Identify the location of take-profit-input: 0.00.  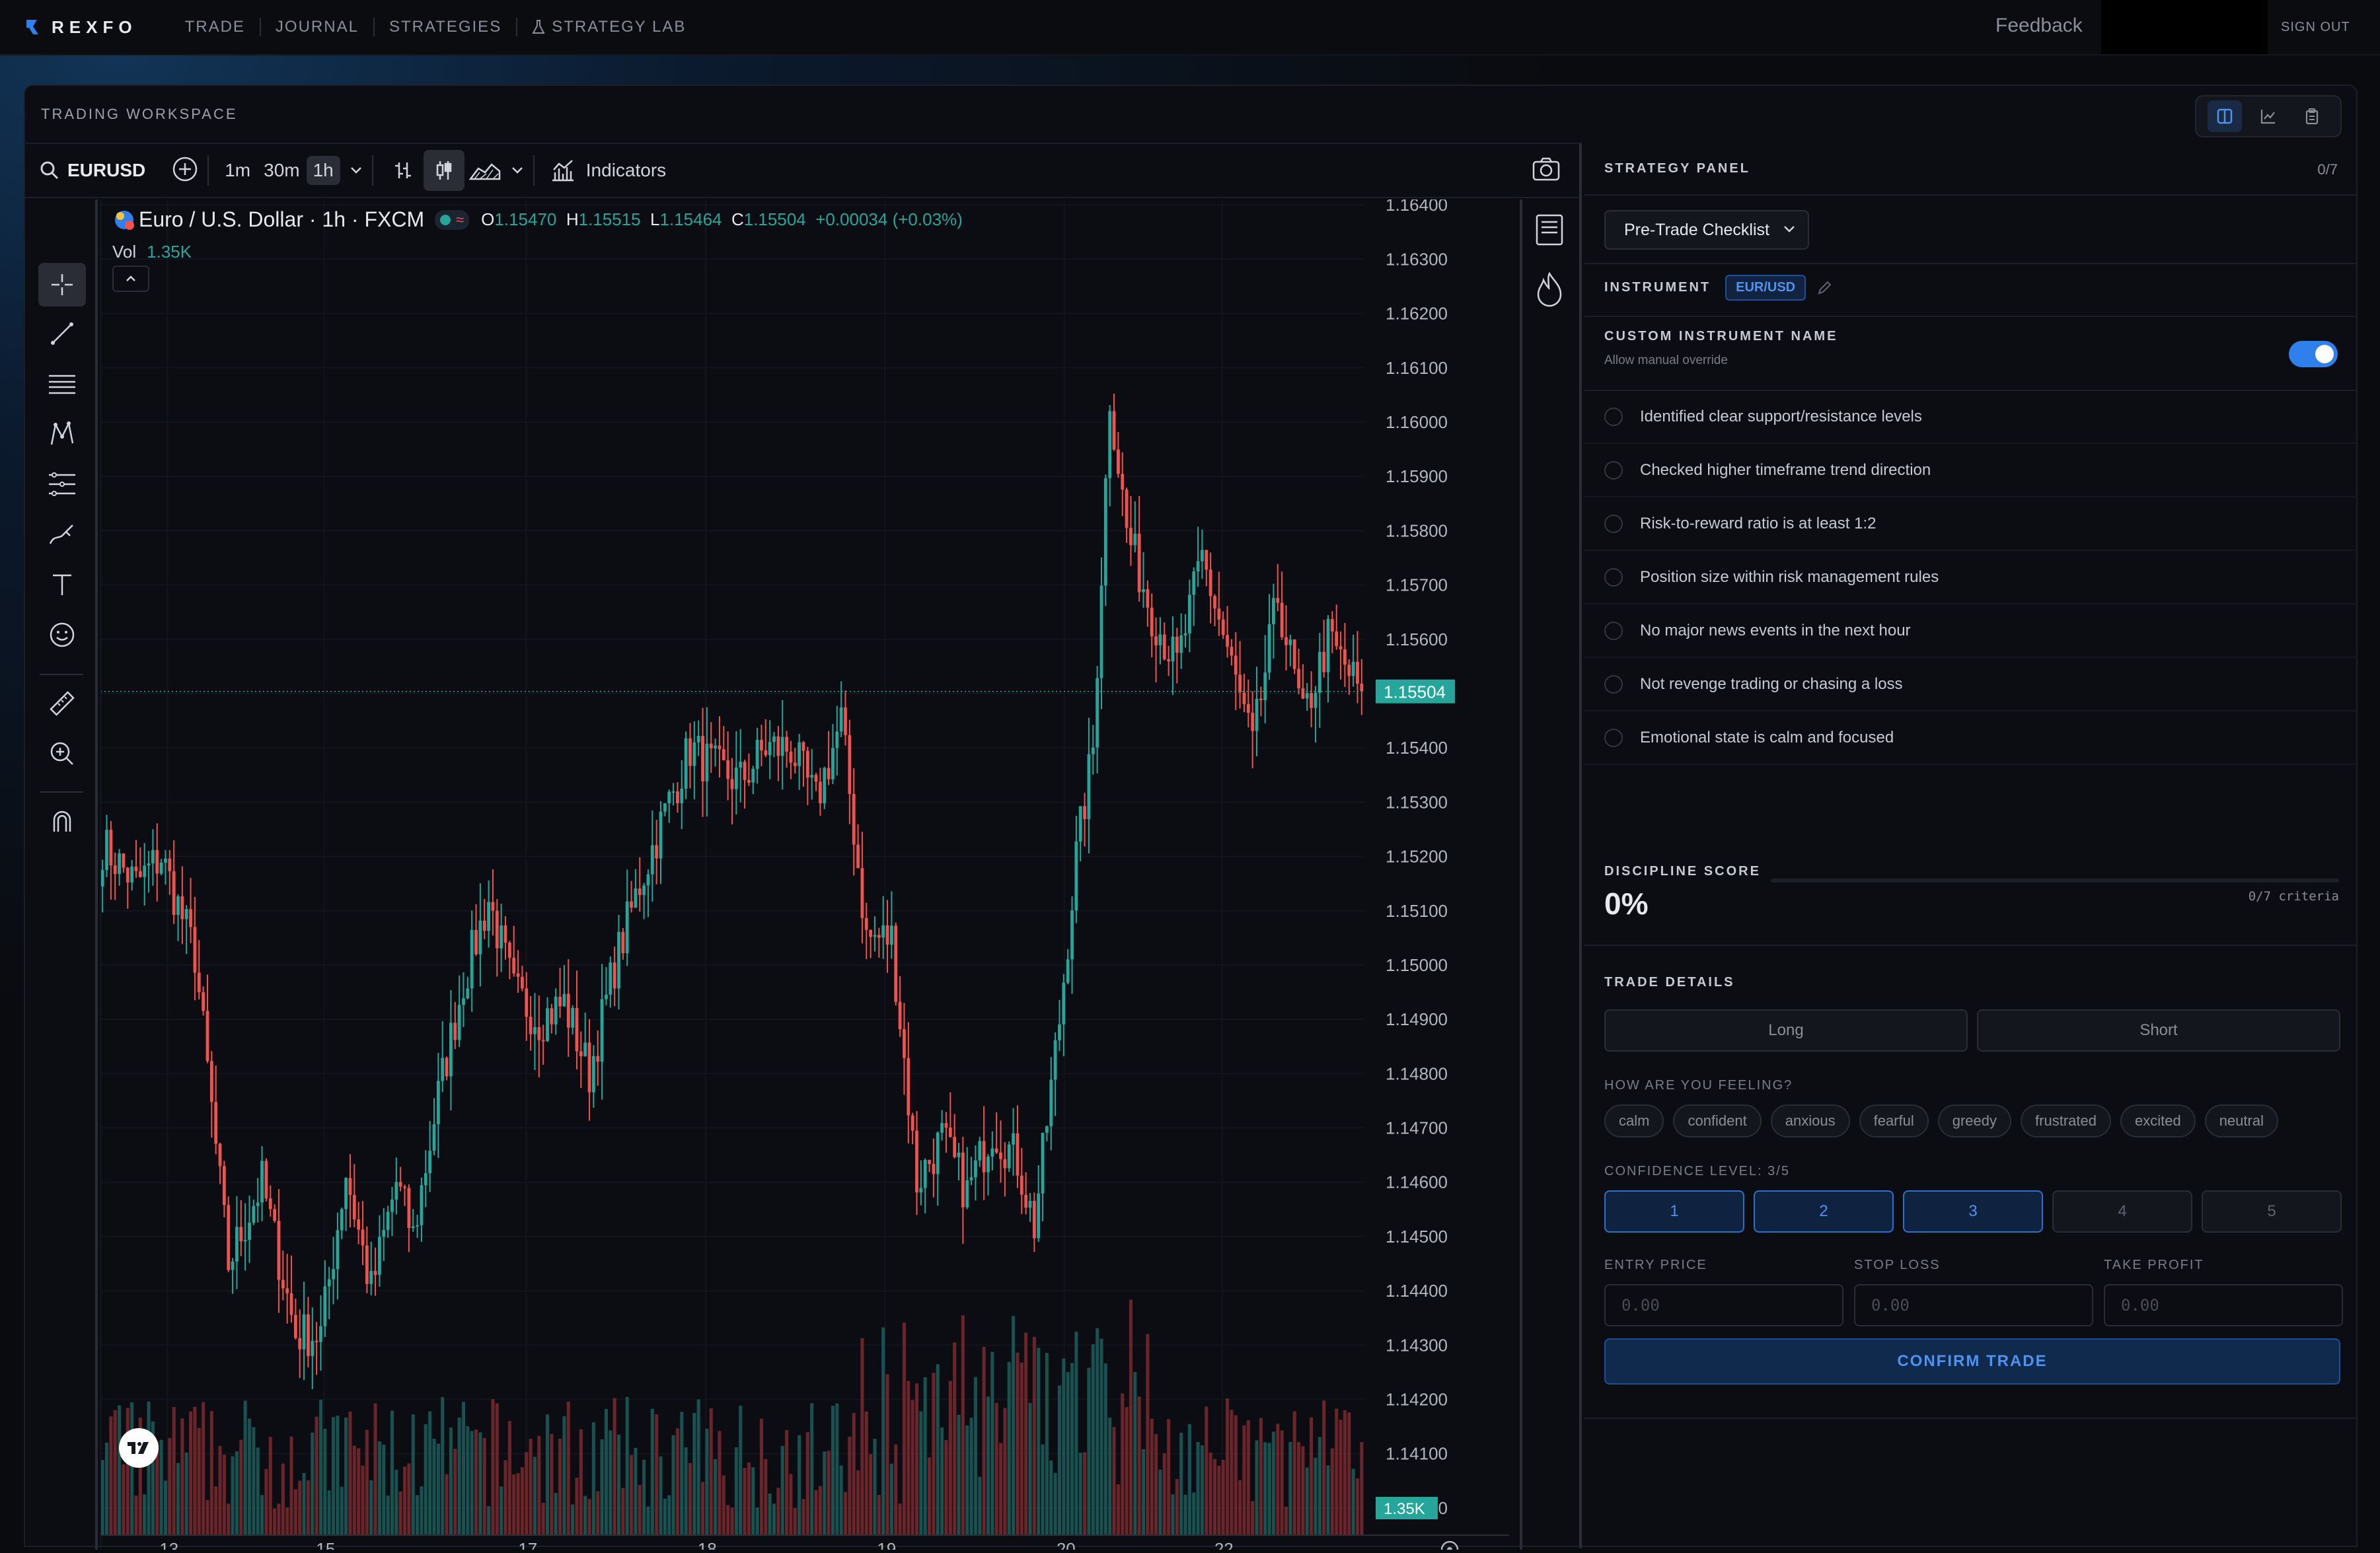
(2223, 1305).